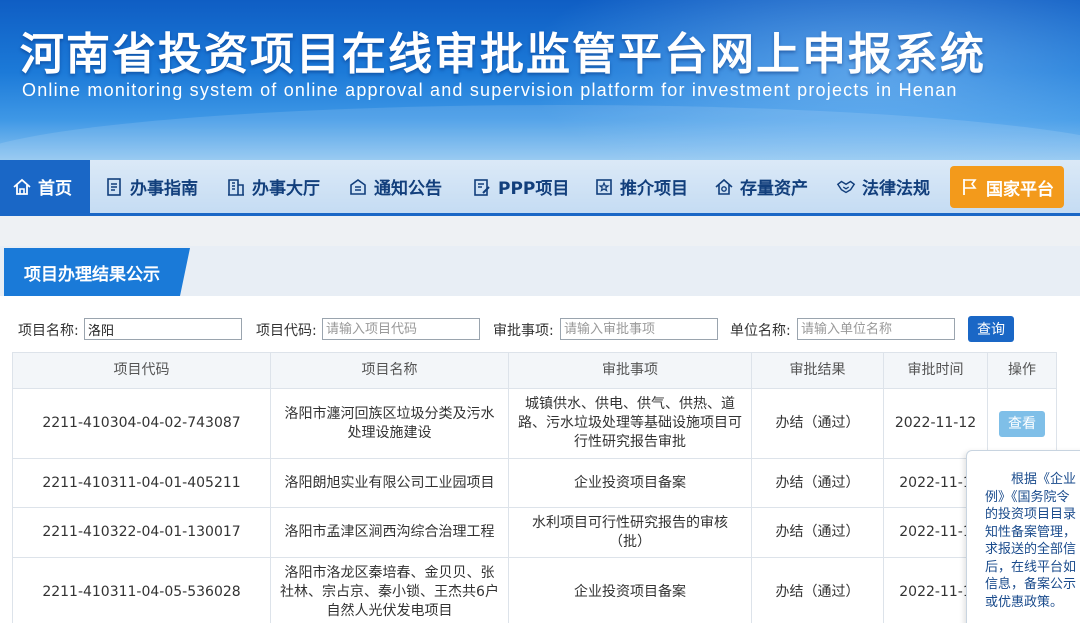 This screenshot has height=623, width=1080. I want to click on nav-item-notice: 通知公告, so click(395, 186).